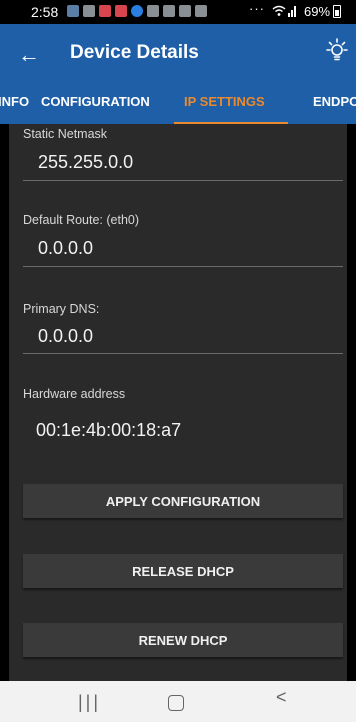  I want to click on wifi-signal-icon, so click(285, 12).